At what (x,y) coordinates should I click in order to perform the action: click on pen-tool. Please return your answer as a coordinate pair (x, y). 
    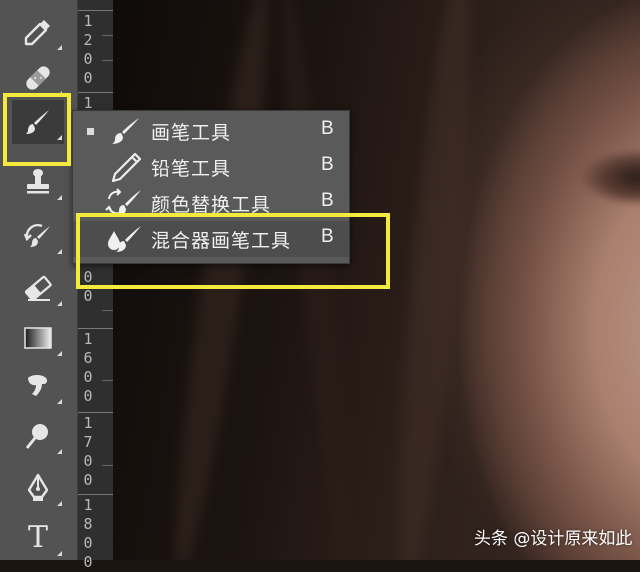
    Looking at the image, I should click on (38, 488).